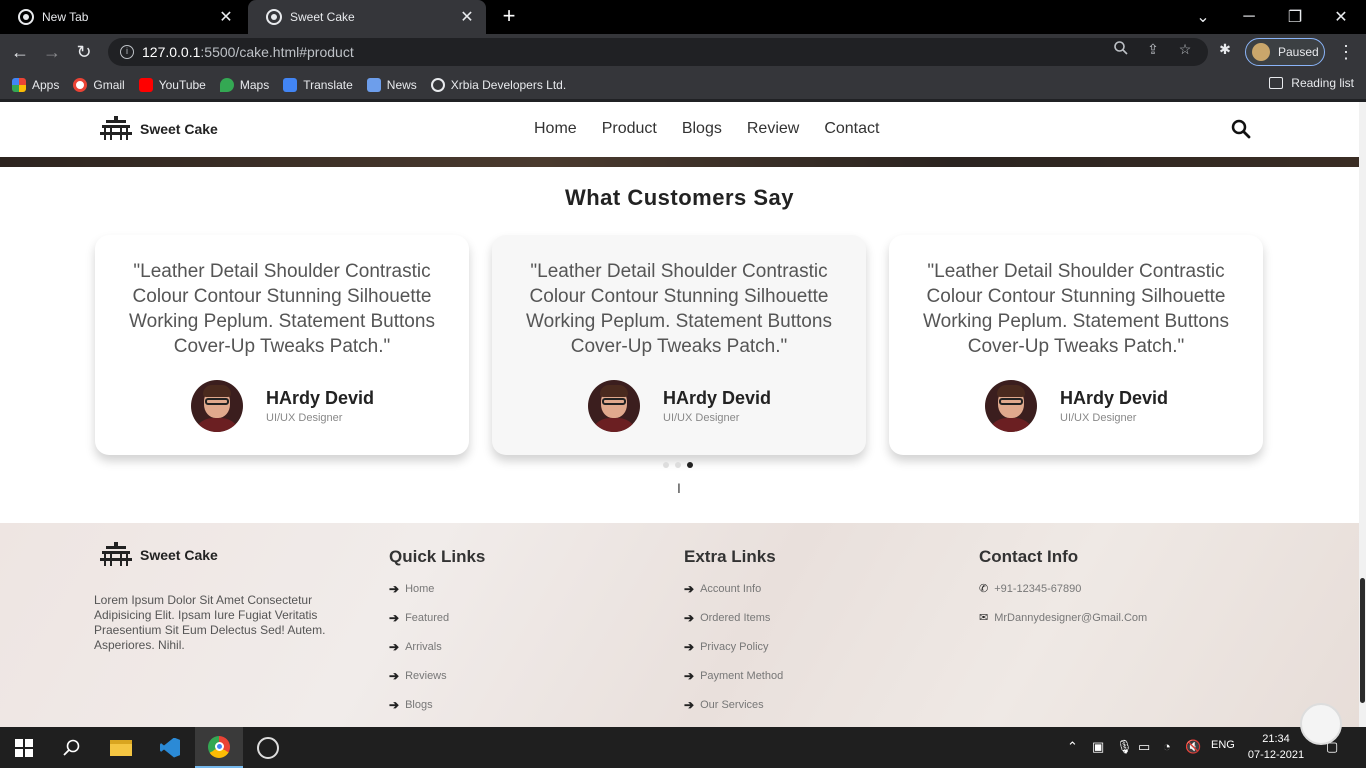  I want to click on site-info-icon: i, so click(127, 52).